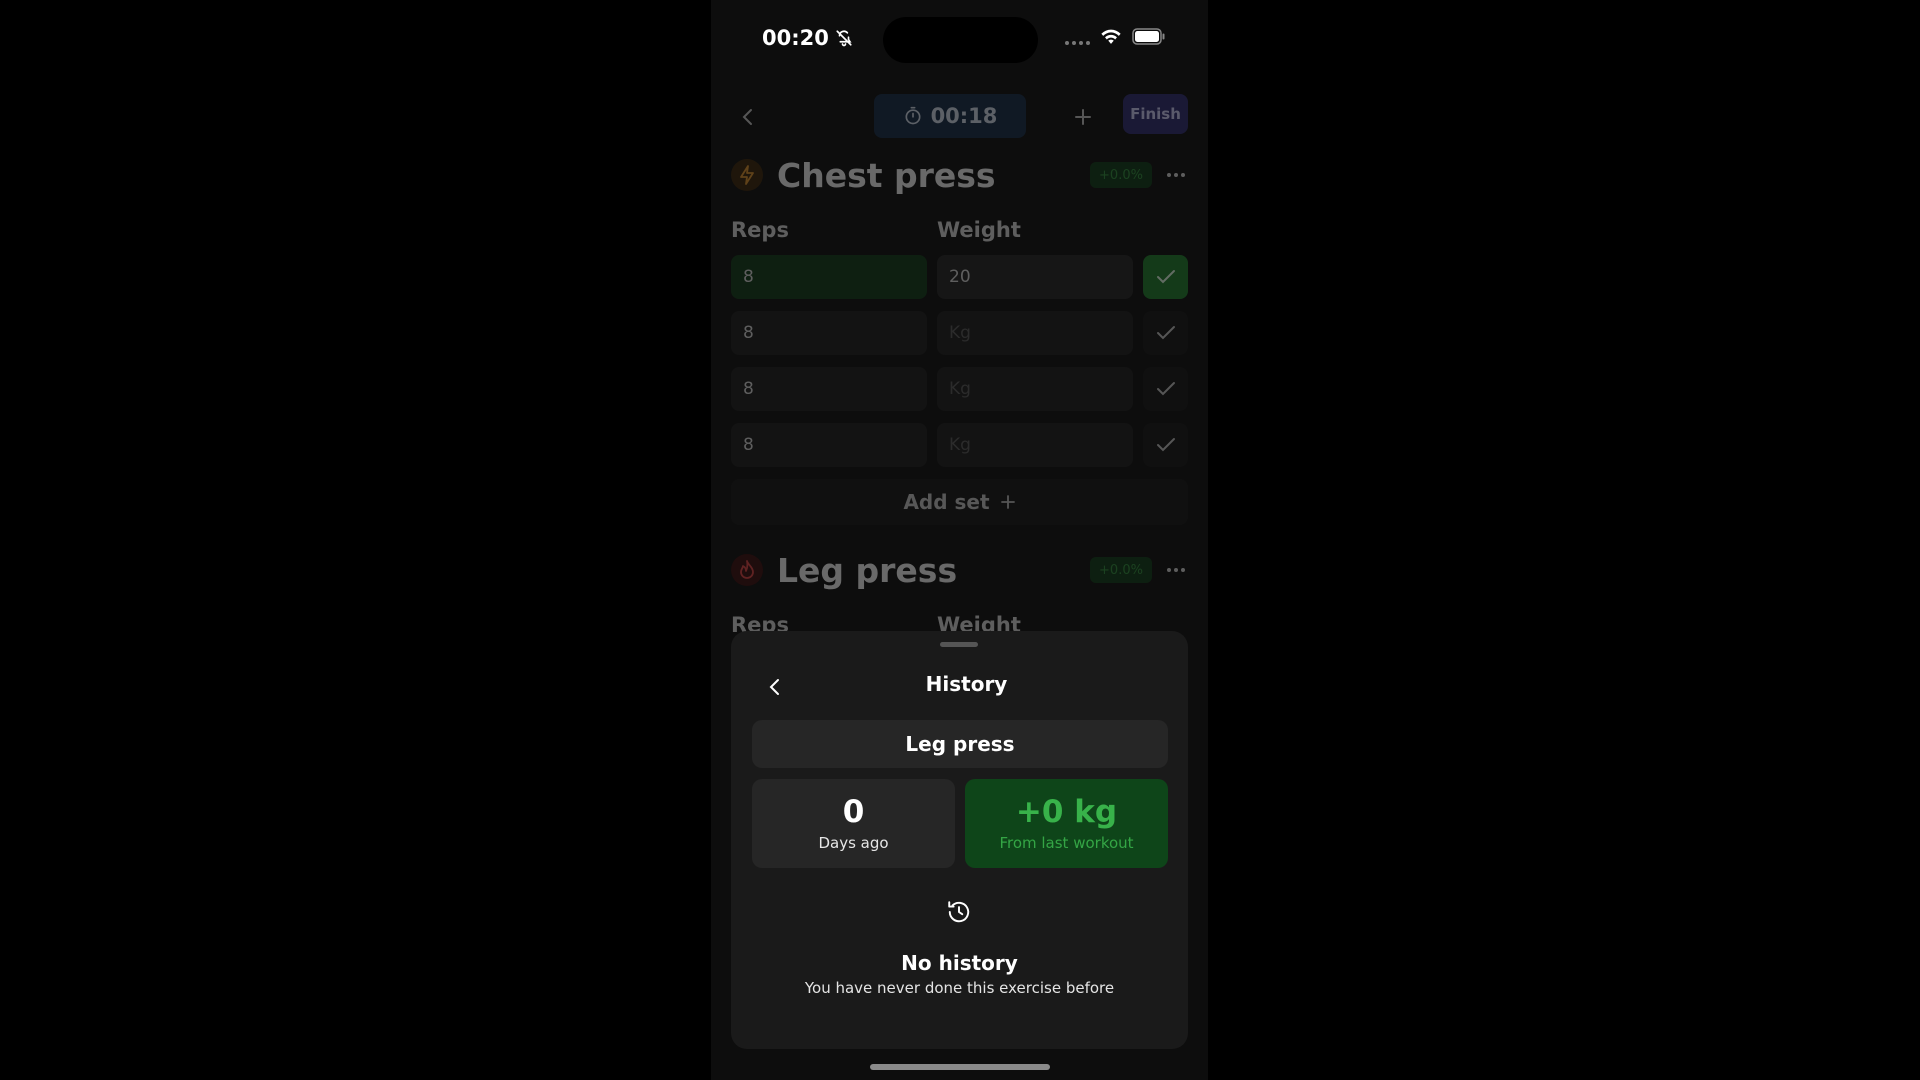 The height and width of the screenshot is (1080, 1920). Describe the element at coordinates (747, 570) in the screenshot. I see `flame-icon` at that location.